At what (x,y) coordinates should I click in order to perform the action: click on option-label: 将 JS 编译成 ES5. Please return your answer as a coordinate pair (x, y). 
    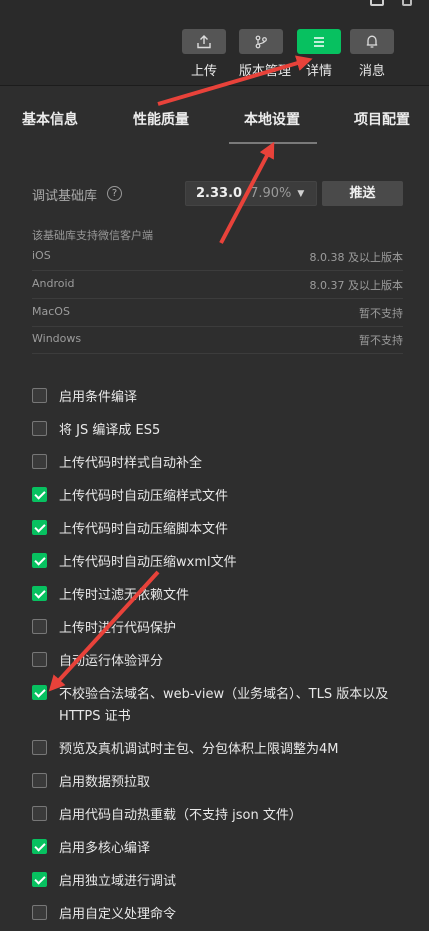
    Looking at the image, I should click on (110, 430).